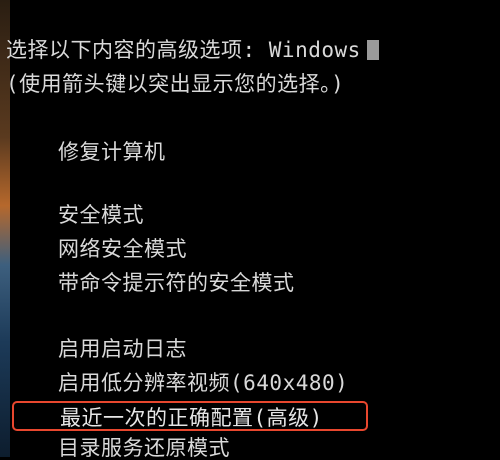  I want to click on menu-item-safe-mode-command-prompt: 带命令提示符的安全模式, so click(176, 283).